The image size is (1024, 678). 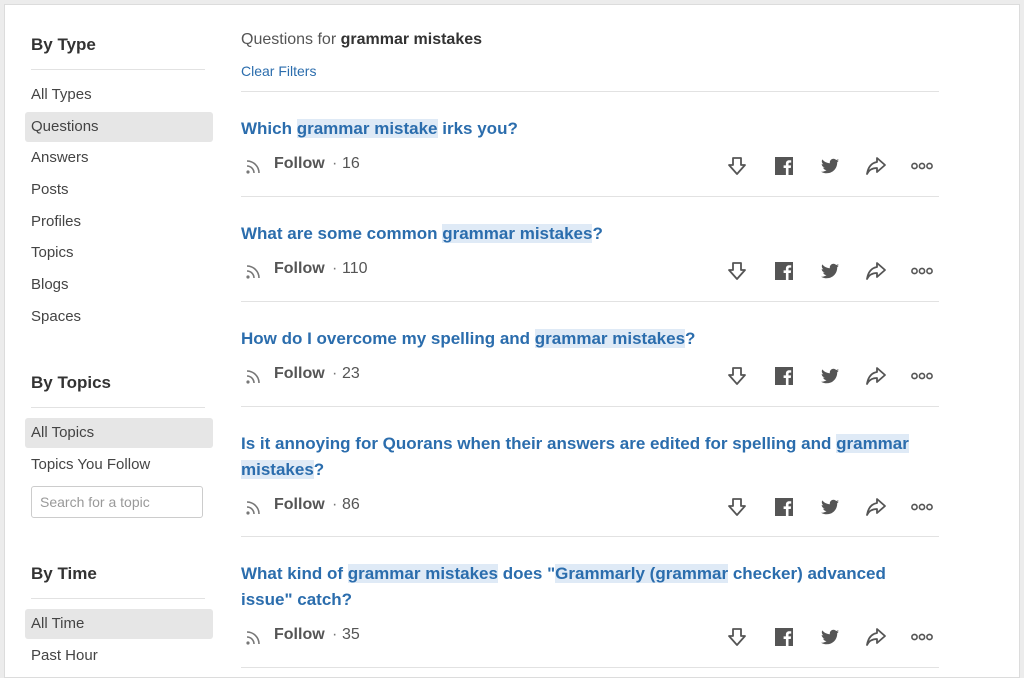 What do you see at coordinates (642, 573) in the screenshot?
I see `highlighted-term: Grammarly (grammar` at bounding box center [642, 573].